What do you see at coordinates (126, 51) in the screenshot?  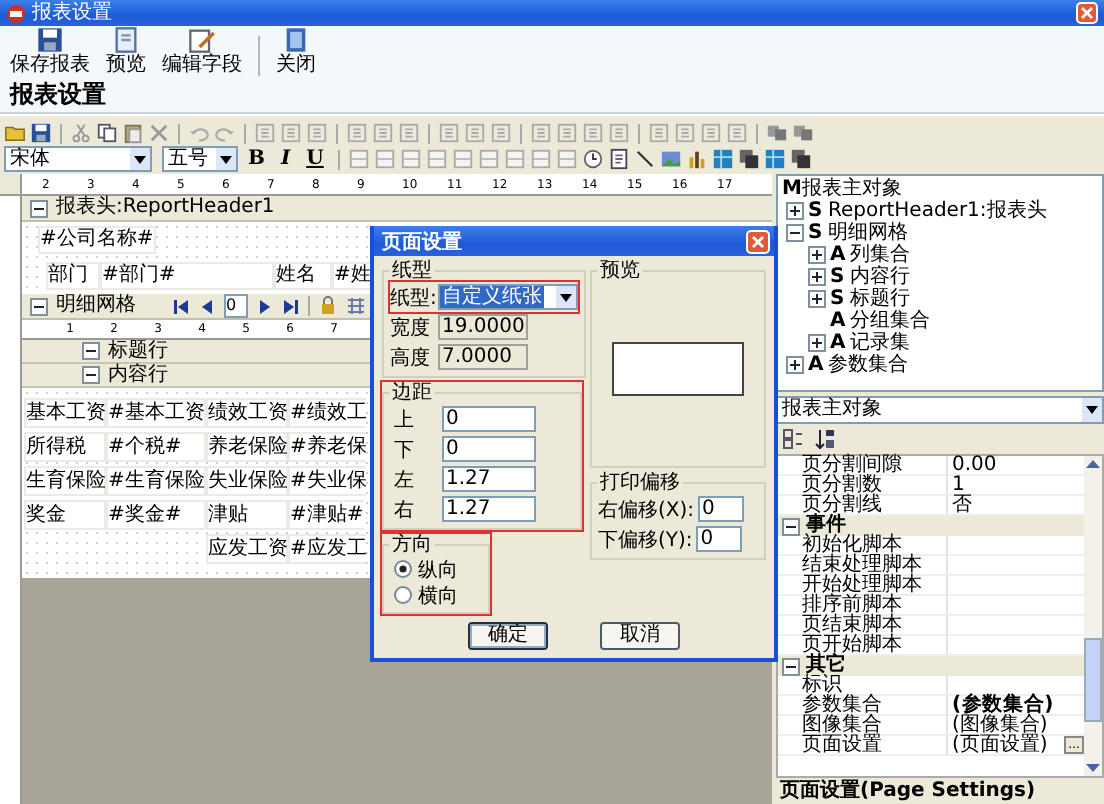 I see `toolbar-button: 预览` at bounding box center [126, 51].